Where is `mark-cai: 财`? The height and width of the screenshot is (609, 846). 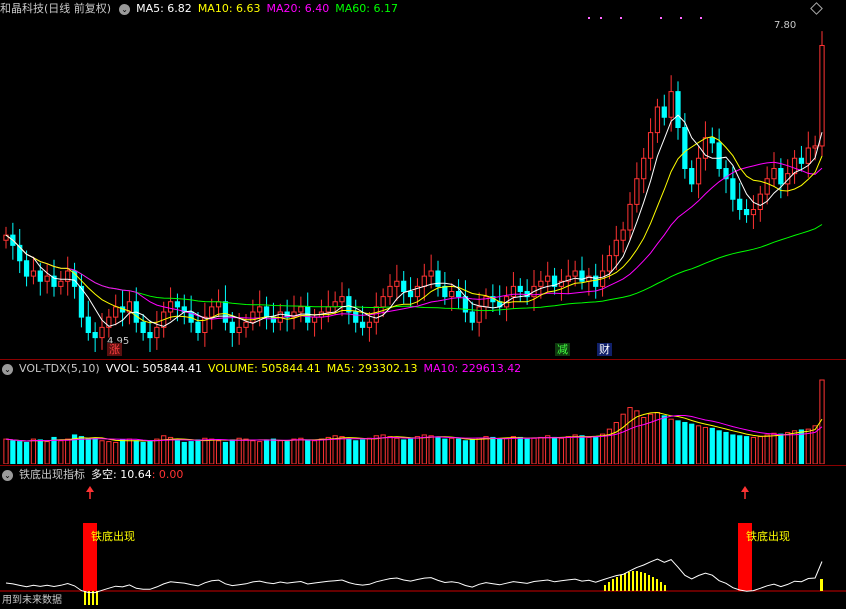 mark-cai: 财 is located at coordinates (604, 349).